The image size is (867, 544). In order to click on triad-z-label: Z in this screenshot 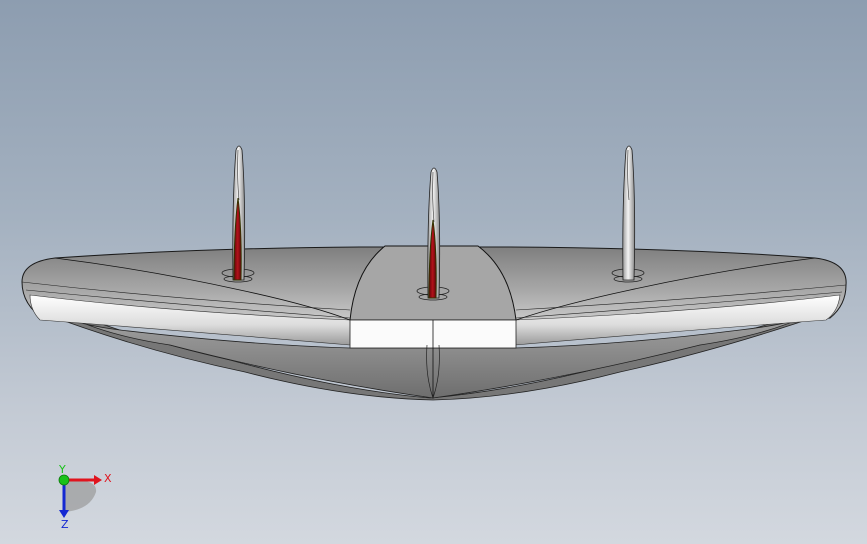, I will do `click(65, 524)`.